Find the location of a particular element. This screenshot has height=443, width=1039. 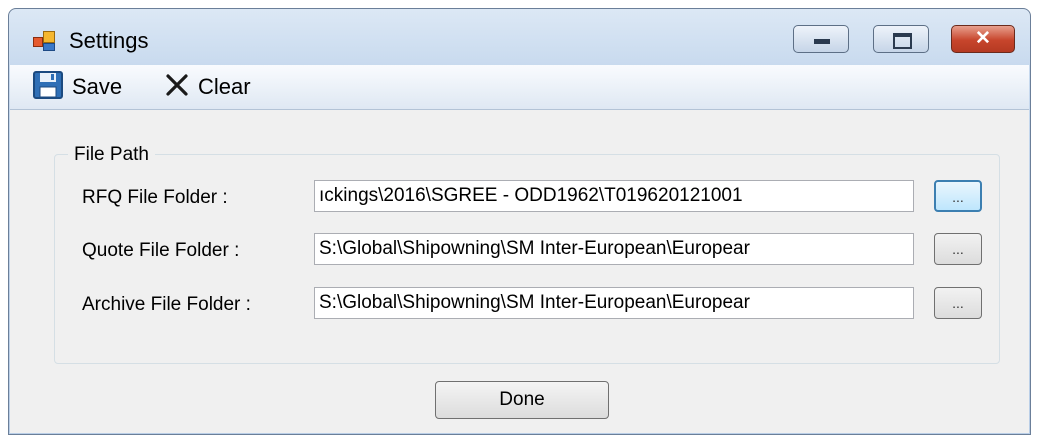

close-button: ✕ is located at coordinates (983, 39).